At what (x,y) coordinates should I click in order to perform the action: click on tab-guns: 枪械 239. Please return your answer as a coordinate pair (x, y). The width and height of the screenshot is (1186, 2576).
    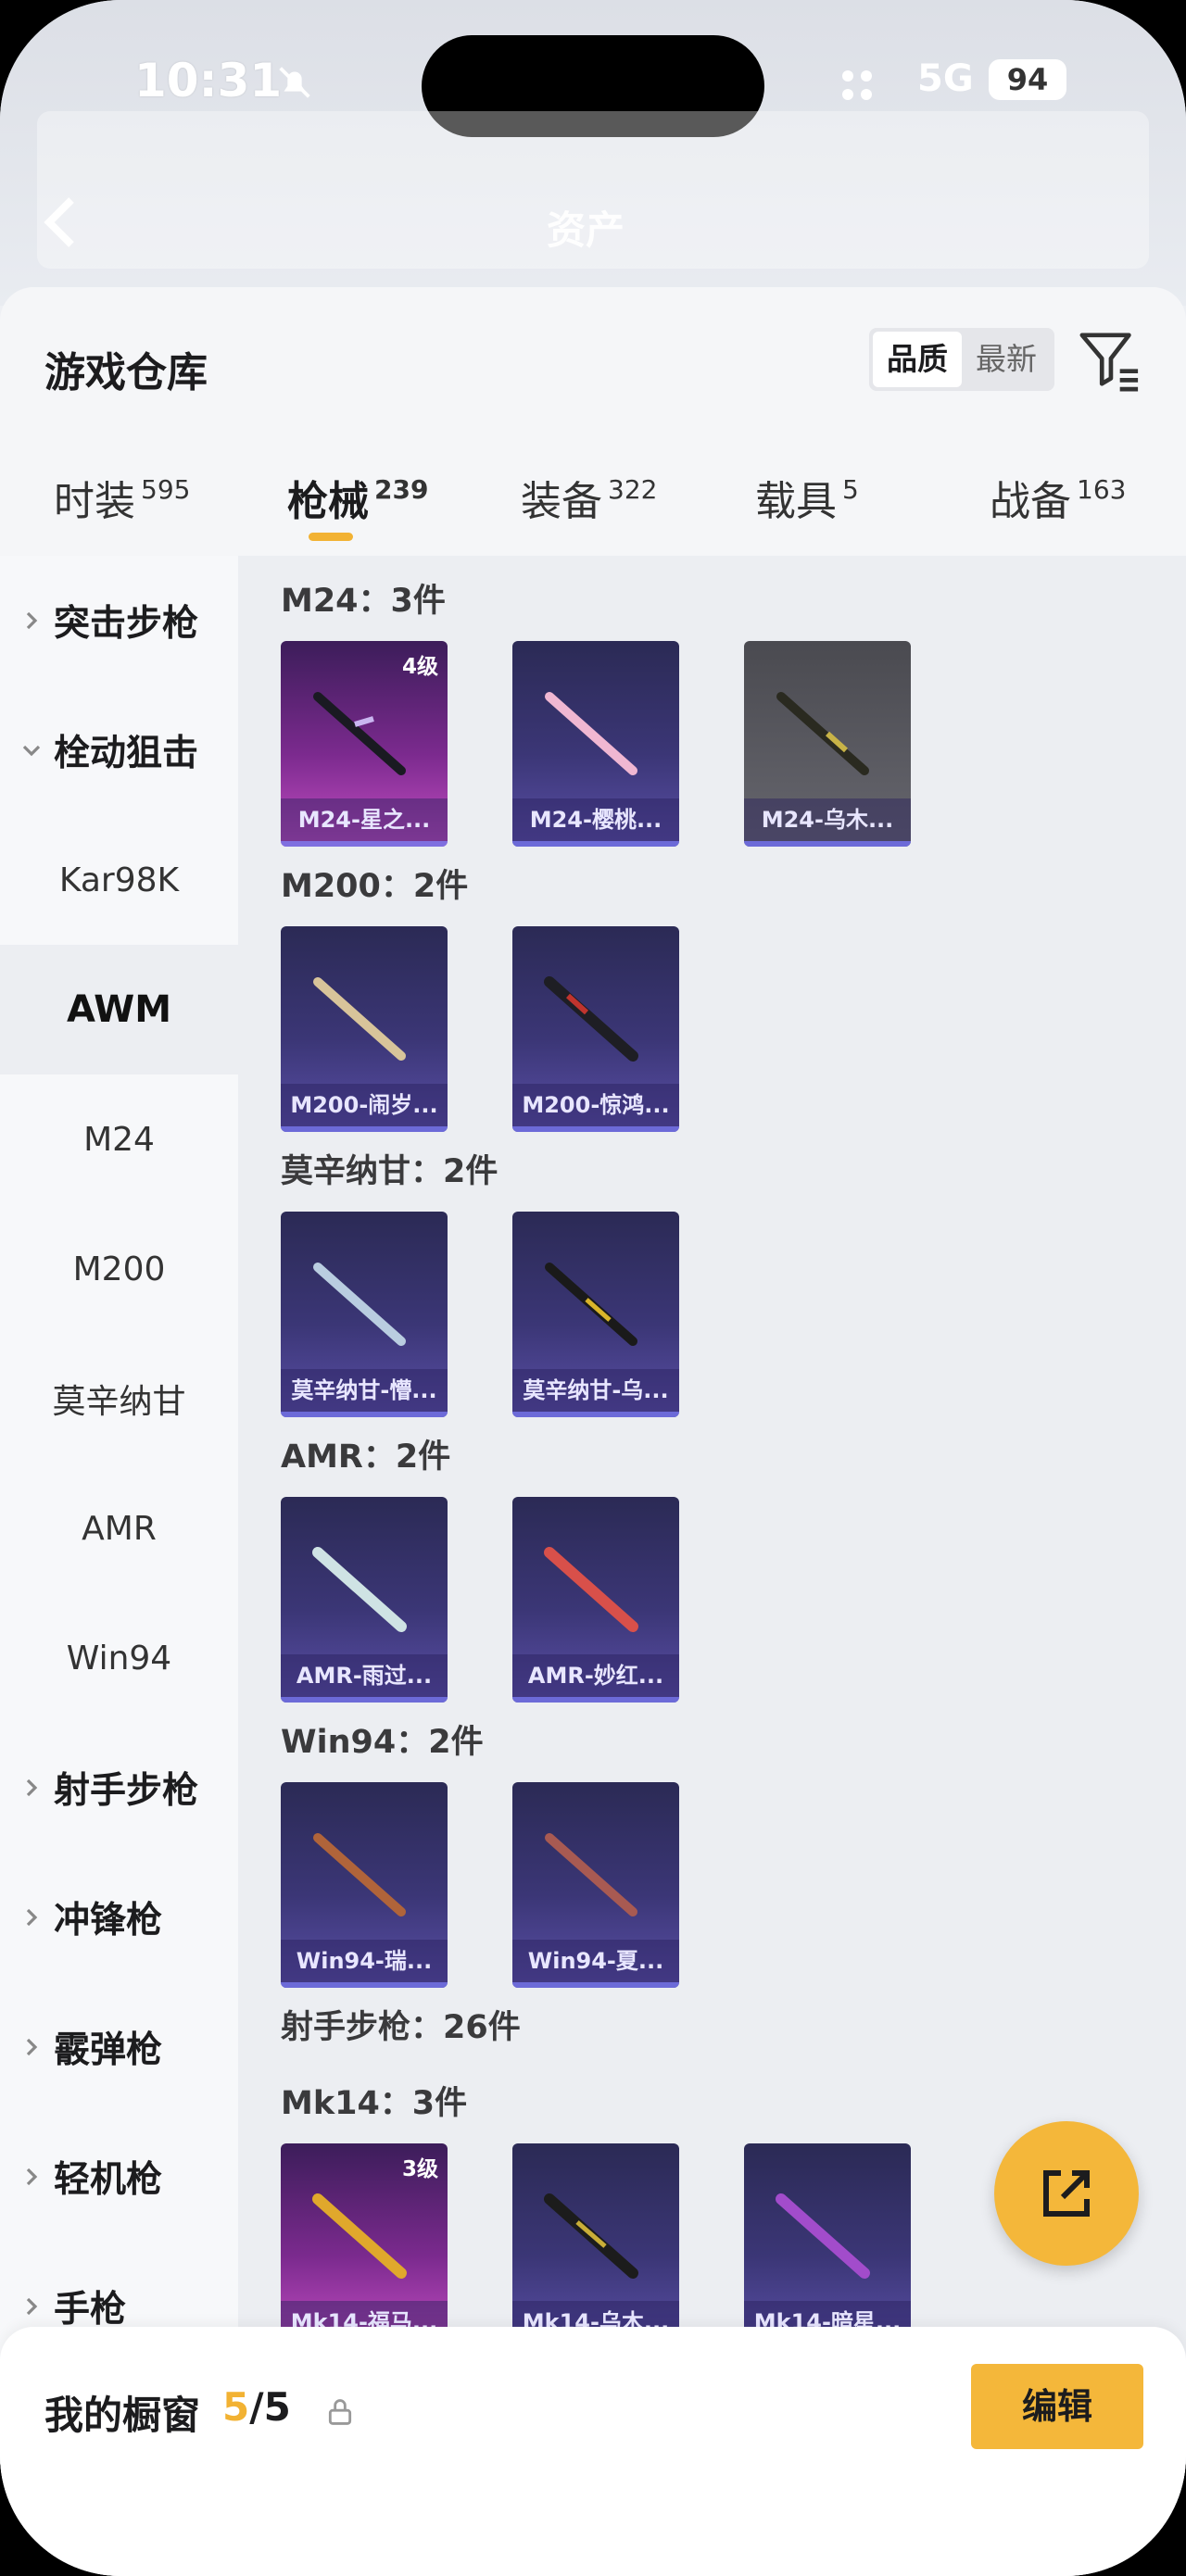
    Looking at the image, I should click on (357, 497).